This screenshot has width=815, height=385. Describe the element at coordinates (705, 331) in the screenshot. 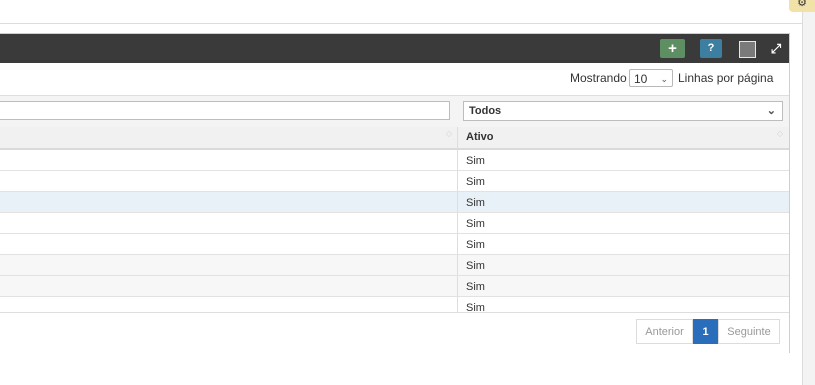

I see `page-1-button: 1` at that location.